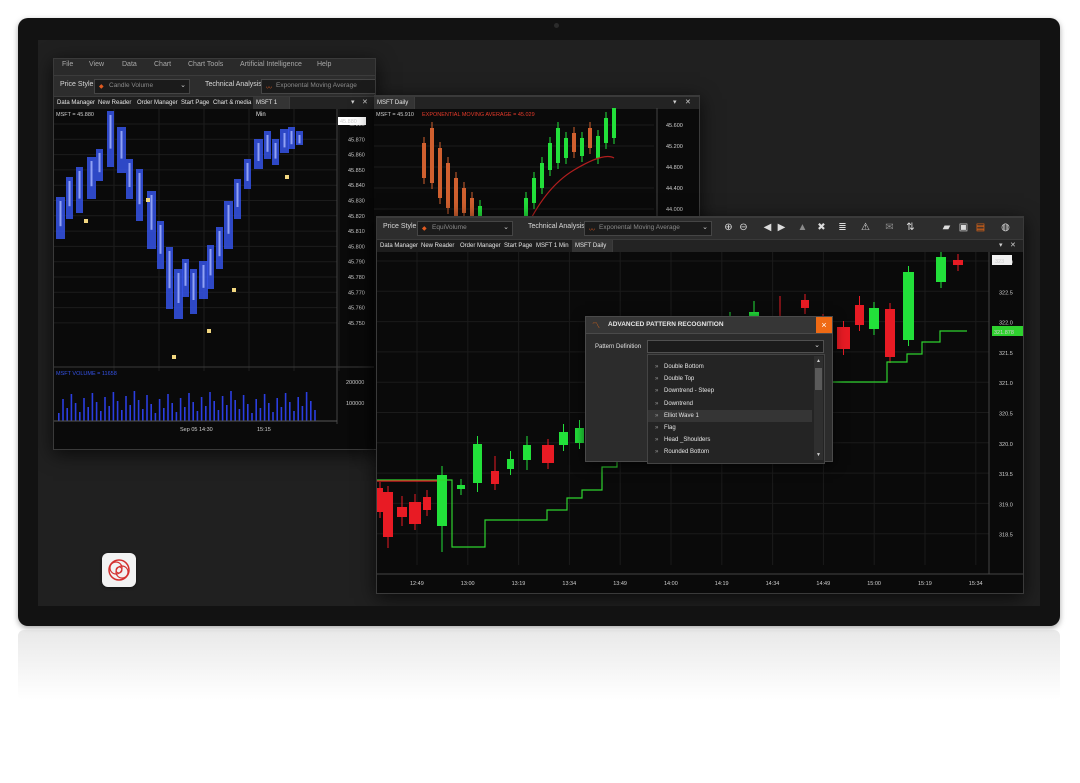  Describe the element at coordinates (468, 584) in the screenshot. I see `x-tick-label: 13:00` at that location.